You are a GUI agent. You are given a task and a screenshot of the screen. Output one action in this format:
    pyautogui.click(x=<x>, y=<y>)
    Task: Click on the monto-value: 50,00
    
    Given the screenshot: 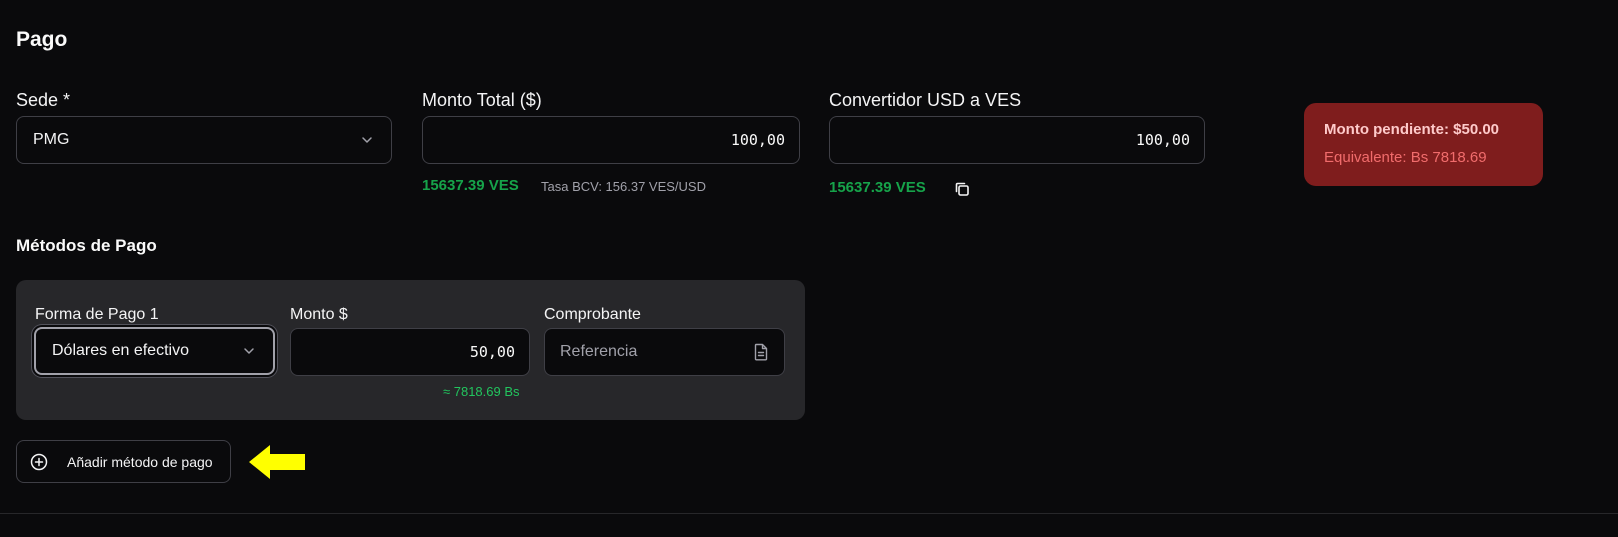 What is the action you would take?
    pyautogui.click(x=492, y=352)
    